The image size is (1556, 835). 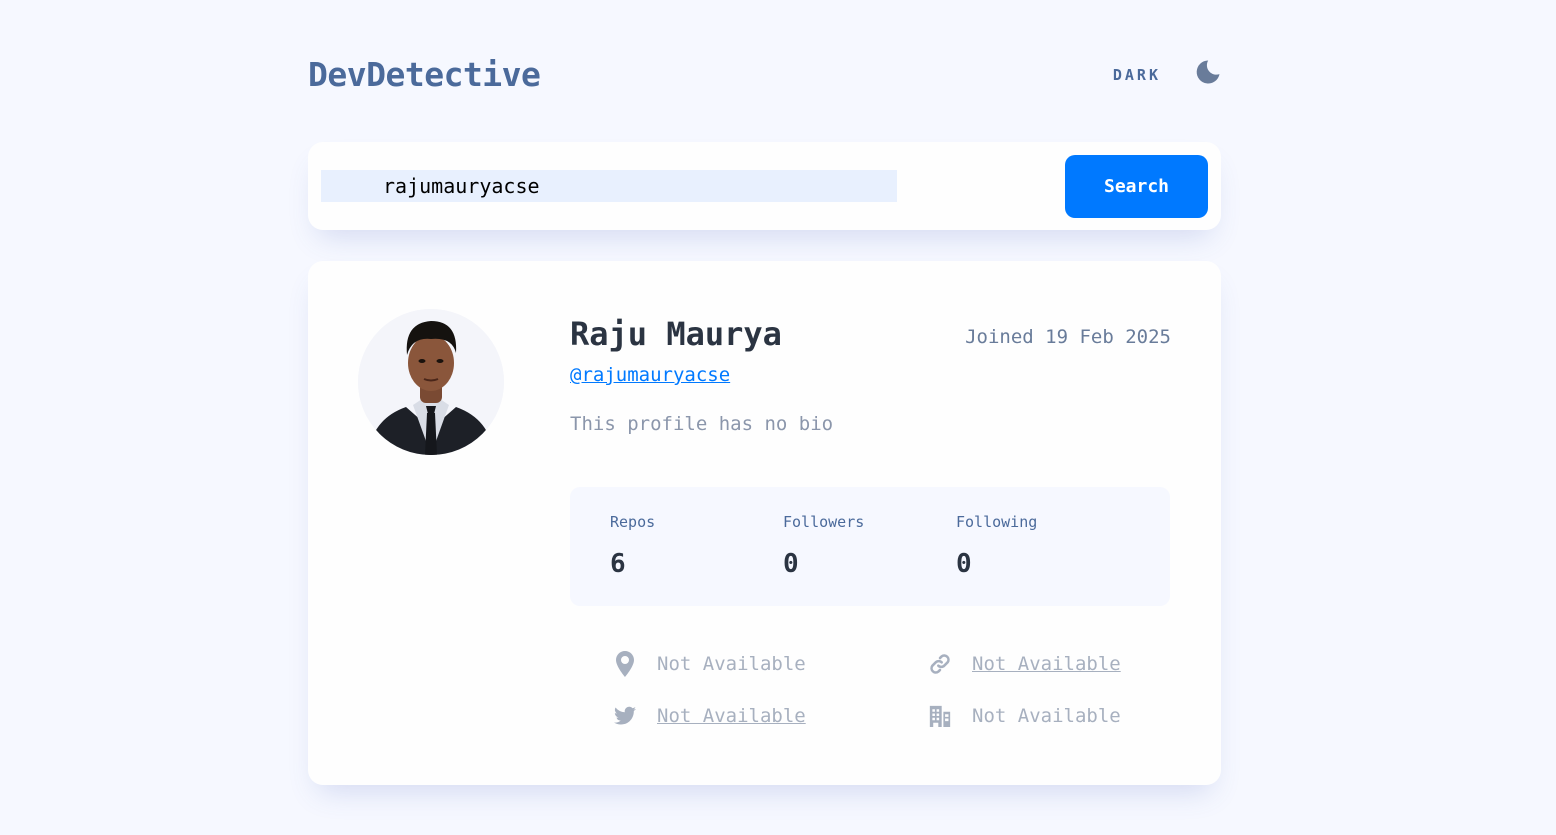 What do you see at coordinates (625, 664) in the screenshot?
I see `location-pin-icon` at bounding box center [625, 664].